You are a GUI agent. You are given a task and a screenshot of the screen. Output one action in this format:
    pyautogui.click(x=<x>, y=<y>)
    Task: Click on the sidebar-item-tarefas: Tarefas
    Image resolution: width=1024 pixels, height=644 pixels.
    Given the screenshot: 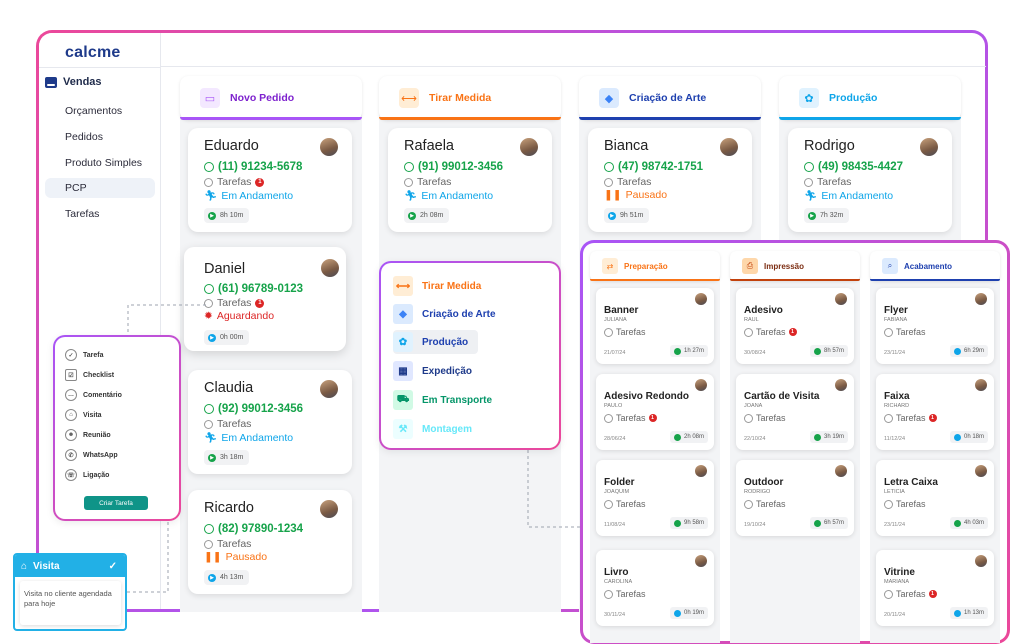 What is the action you would take?
    pyautogui.click(x=100, y=214)
    